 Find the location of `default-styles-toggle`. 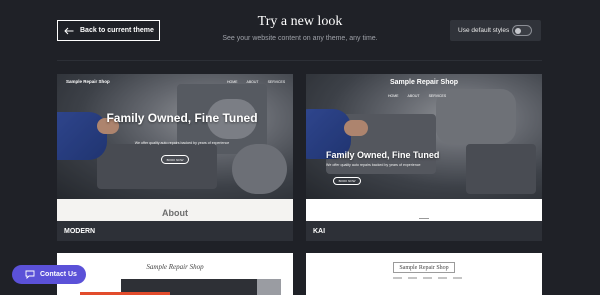

default-styles-toggle is located at coordinates (522, 30).